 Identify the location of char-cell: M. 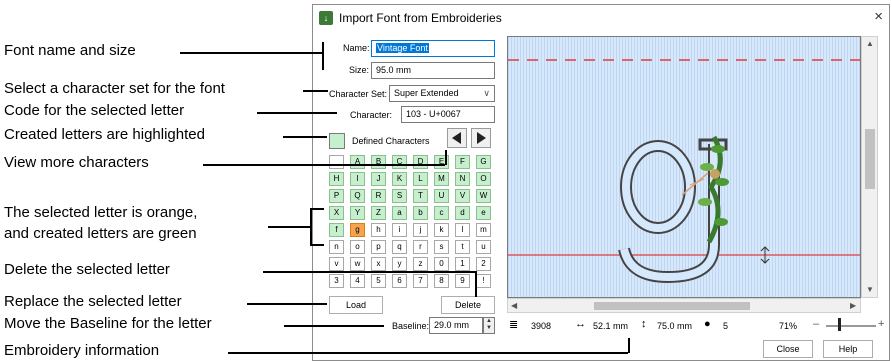
(441, 179).